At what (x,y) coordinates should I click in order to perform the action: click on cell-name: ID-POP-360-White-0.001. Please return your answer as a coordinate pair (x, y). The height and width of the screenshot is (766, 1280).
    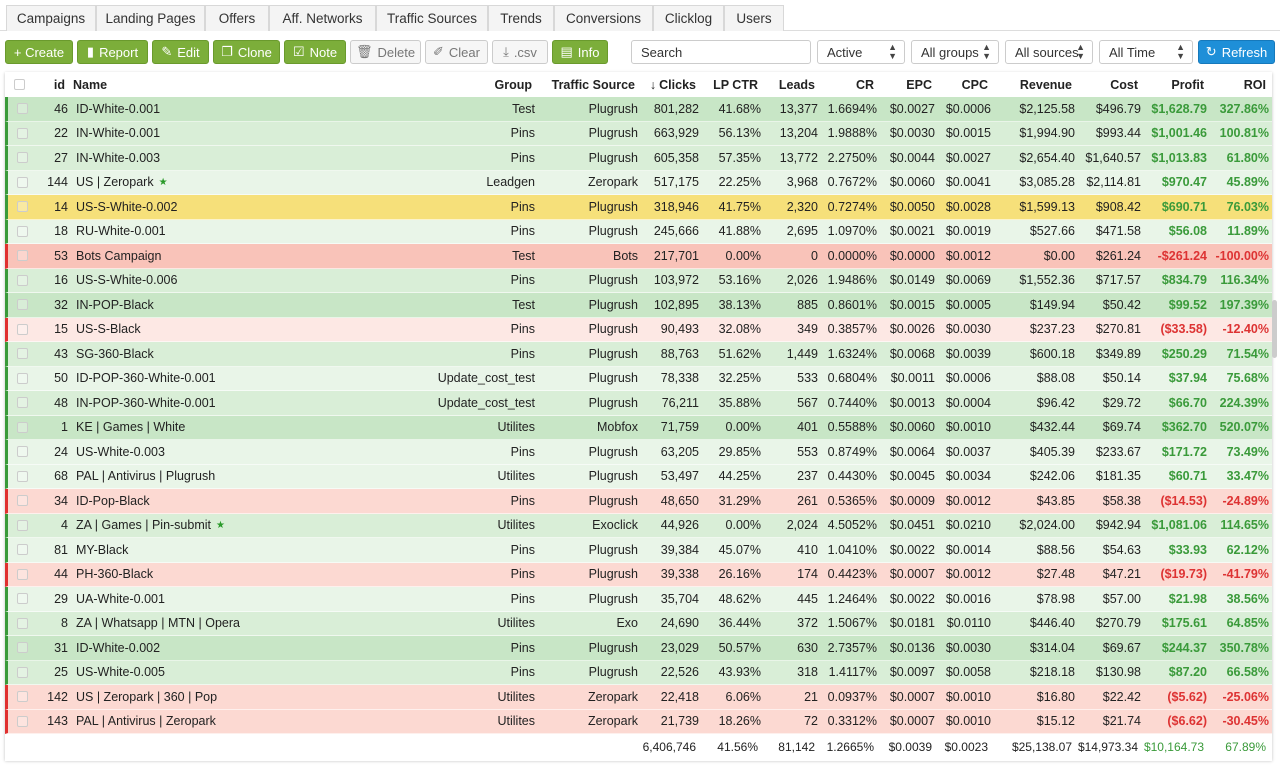
    Looking at the image, I should click on (251, 379).